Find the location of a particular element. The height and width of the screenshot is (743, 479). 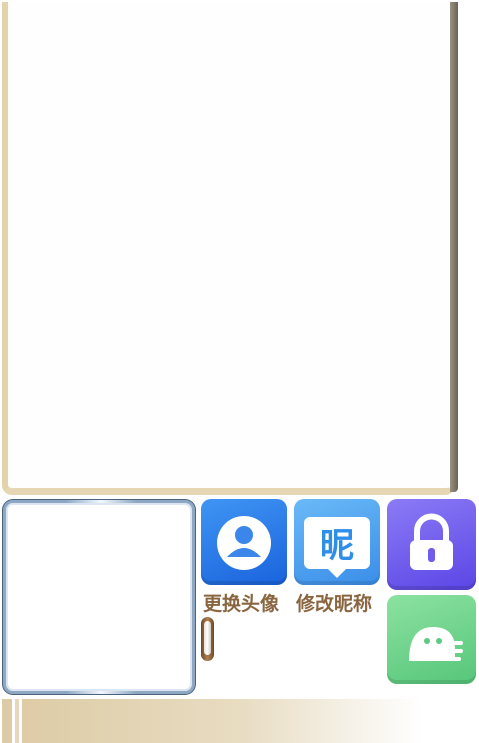

avatar-preview-frame is located at coordinates (99, 597).